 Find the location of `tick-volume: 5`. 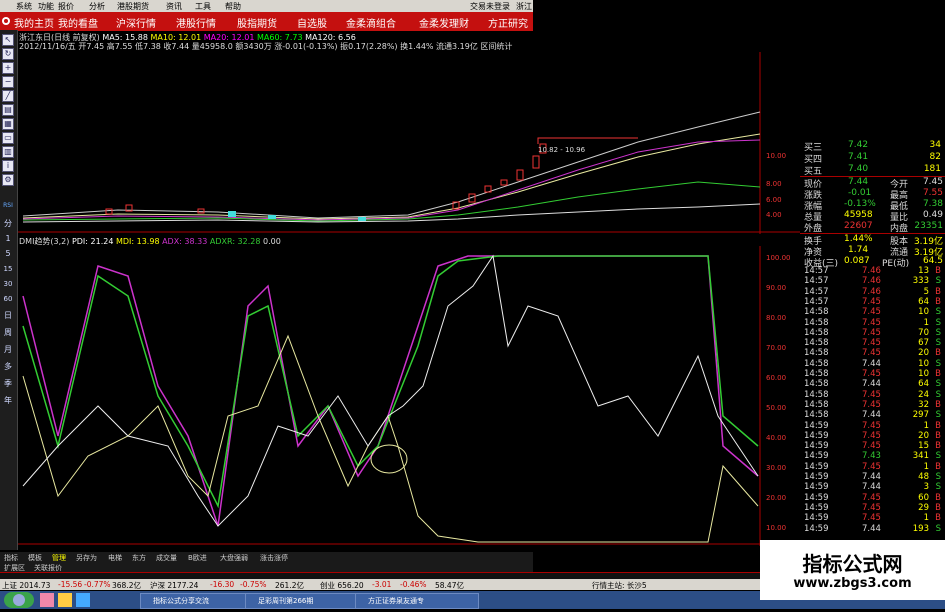

tick-volume: 5 is located at coordinates (926, 291).